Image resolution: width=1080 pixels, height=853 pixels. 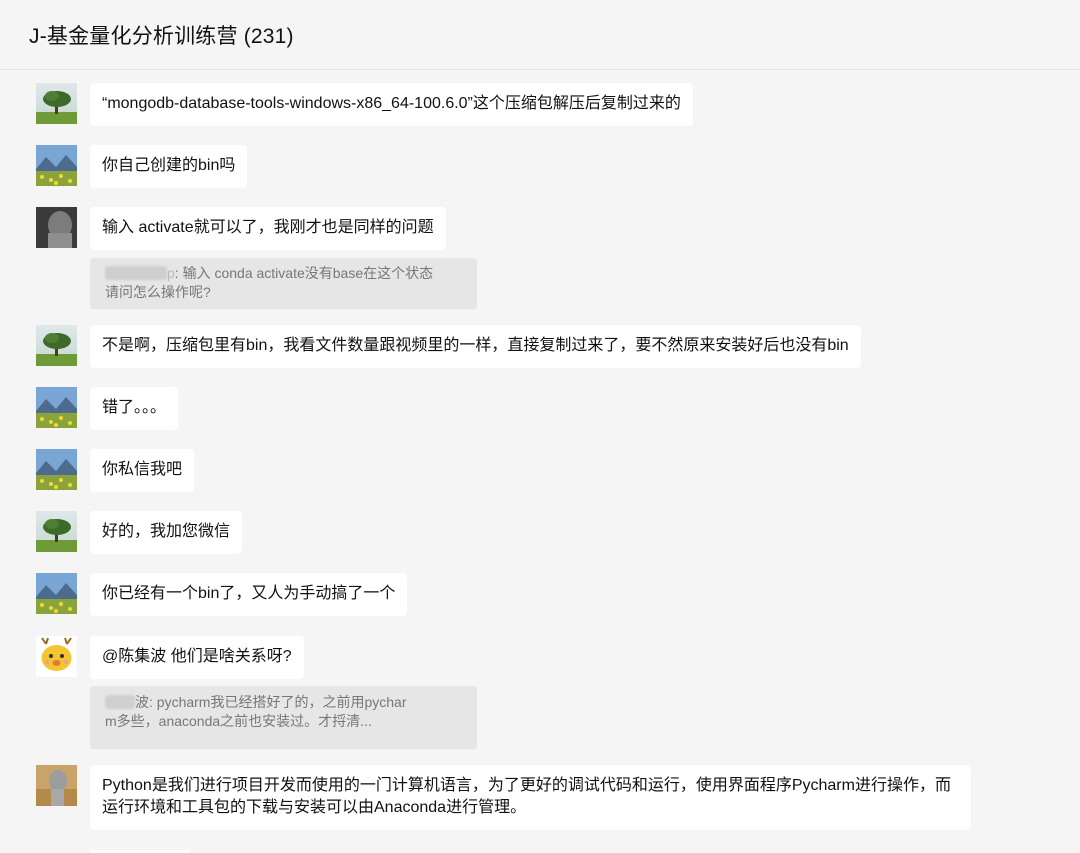 I want to click on quoted-sender: 波, so click(x=142, y=702).